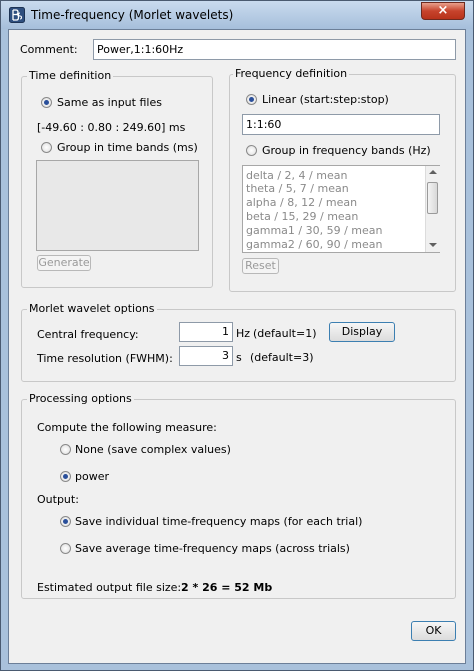 This screenshot has height=671, width=474. I want to click on linear-radio, so click(251, 99).